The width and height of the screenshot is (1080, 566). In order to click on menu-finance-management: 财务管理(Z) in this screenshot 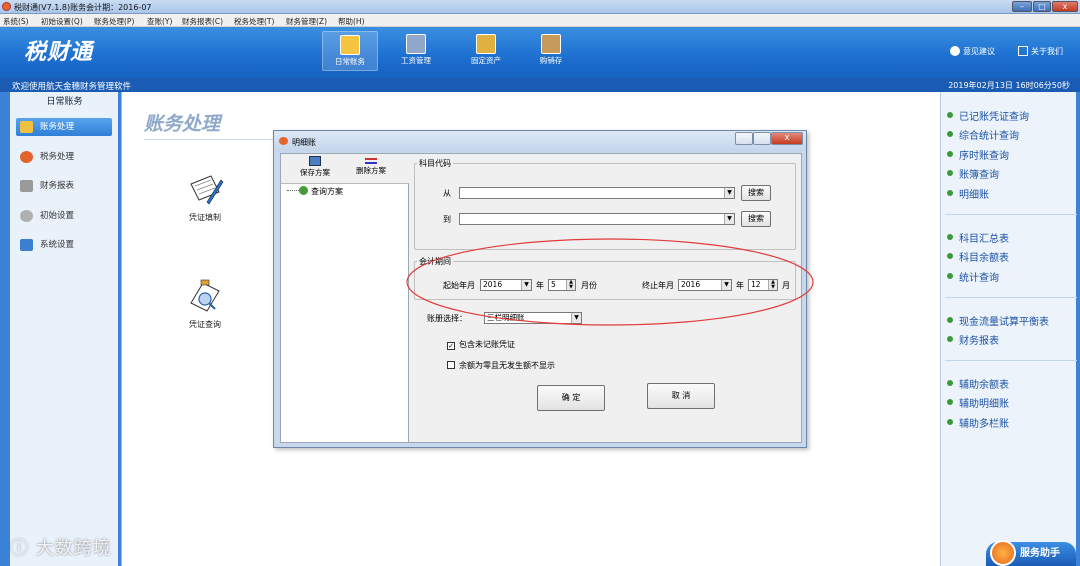, I will do `click(306, 21)`.